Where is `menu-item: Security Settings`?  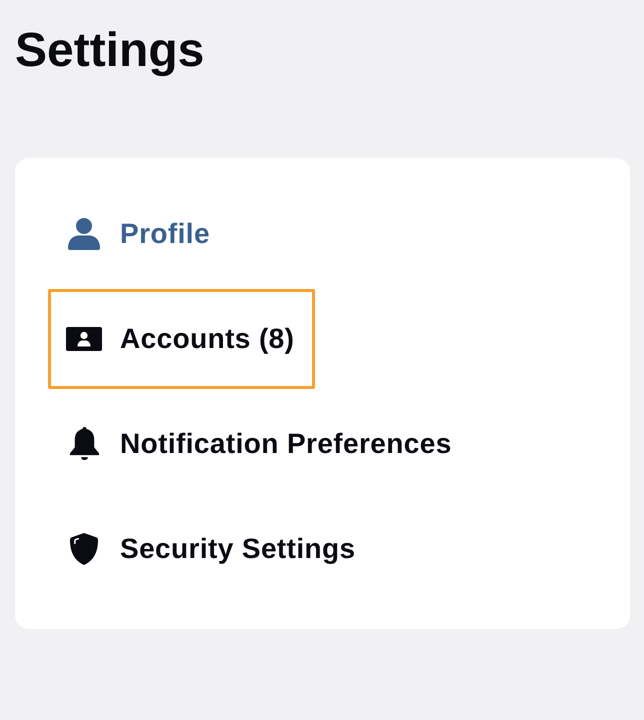
menu-item: Security Settings is located at coordinates (212, 548).